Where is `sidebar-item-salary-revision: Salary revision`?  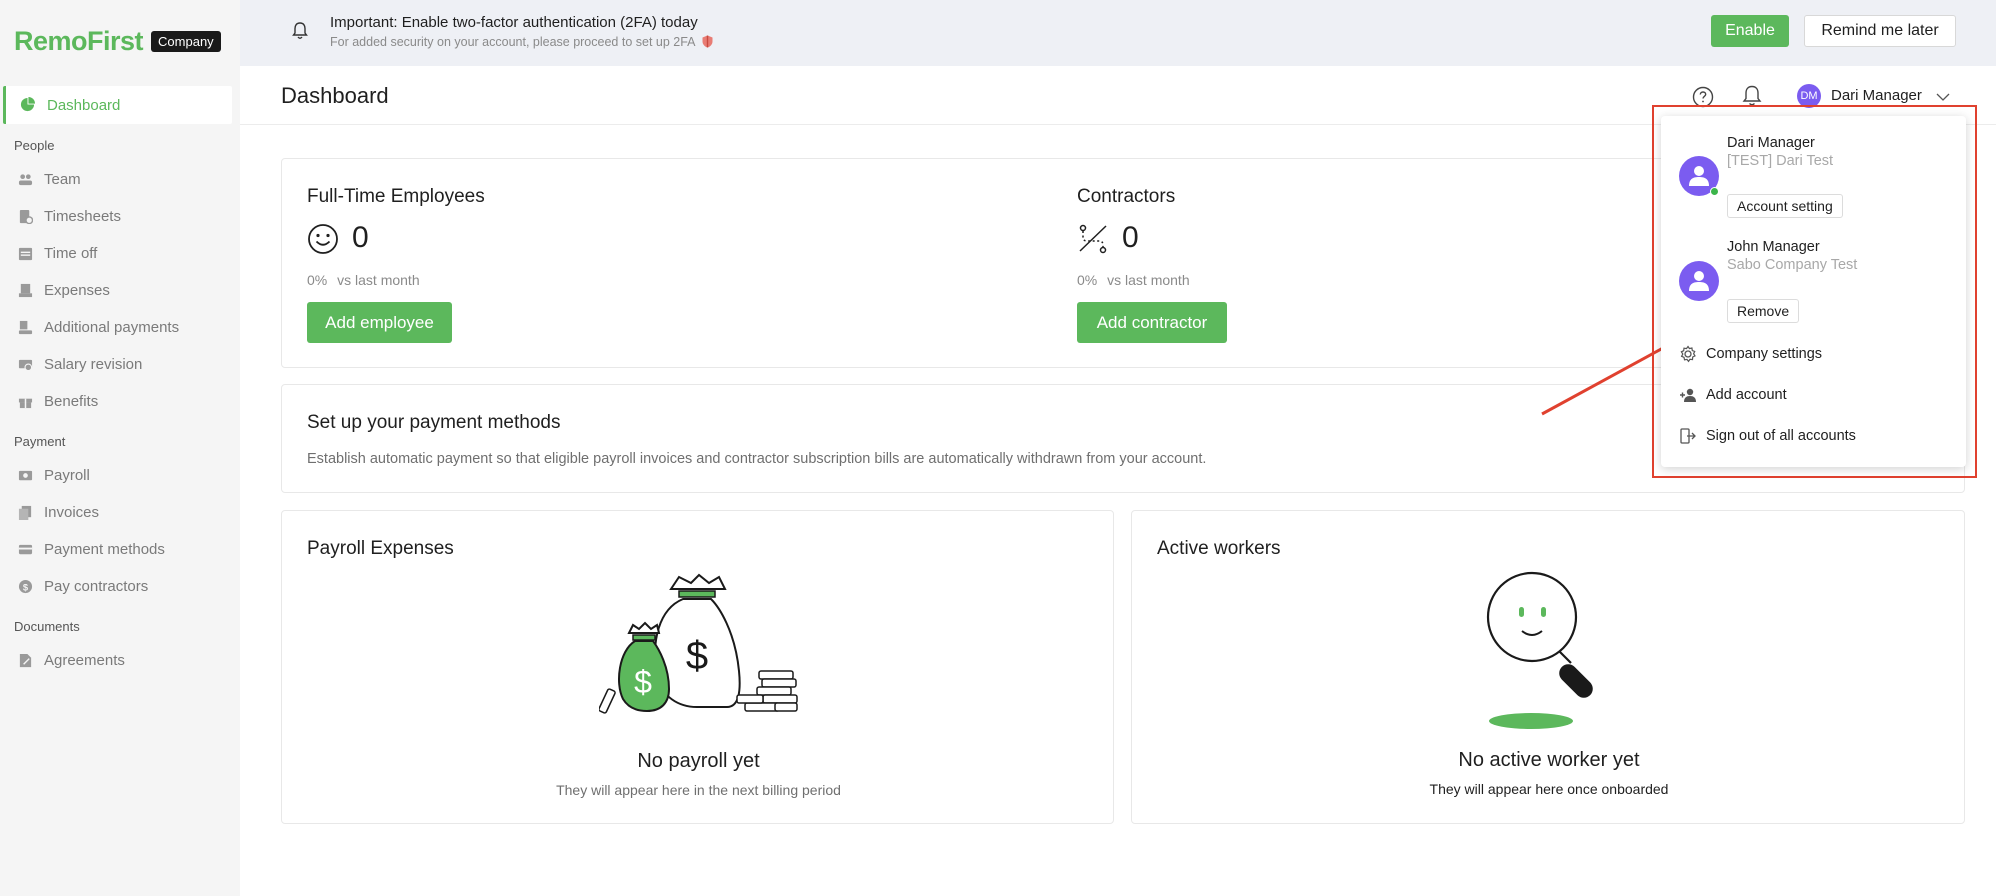 sidebar-item-salary-revision: Salary revision is located at coordinates (120, 364).